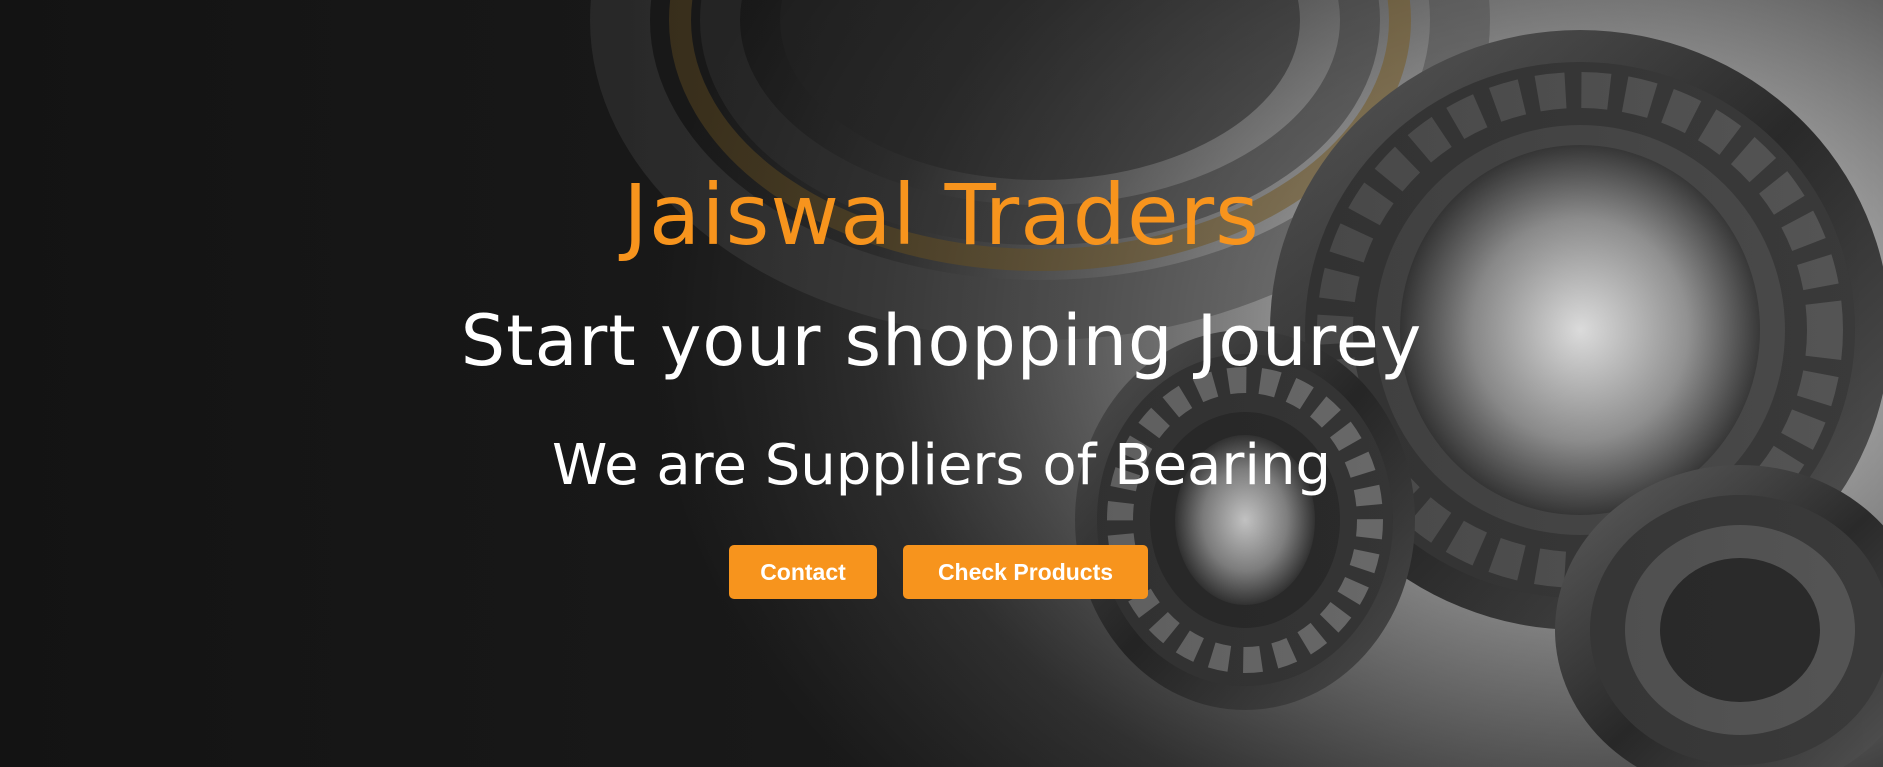  I want to click on contact-button: Contact, so click(803, 572).